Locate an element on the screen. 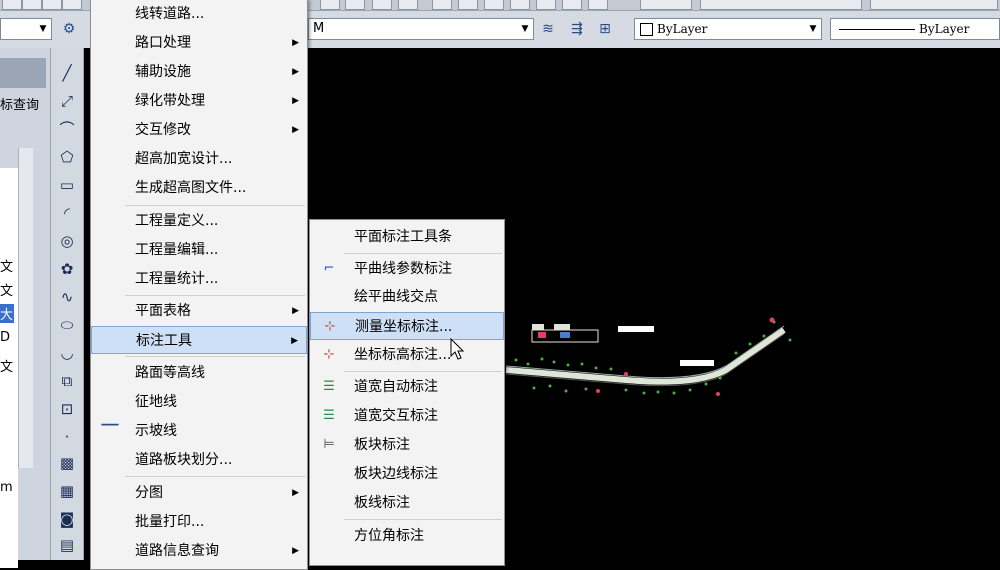  gradient-icon: ▦ is located at coordinates (67, 491).